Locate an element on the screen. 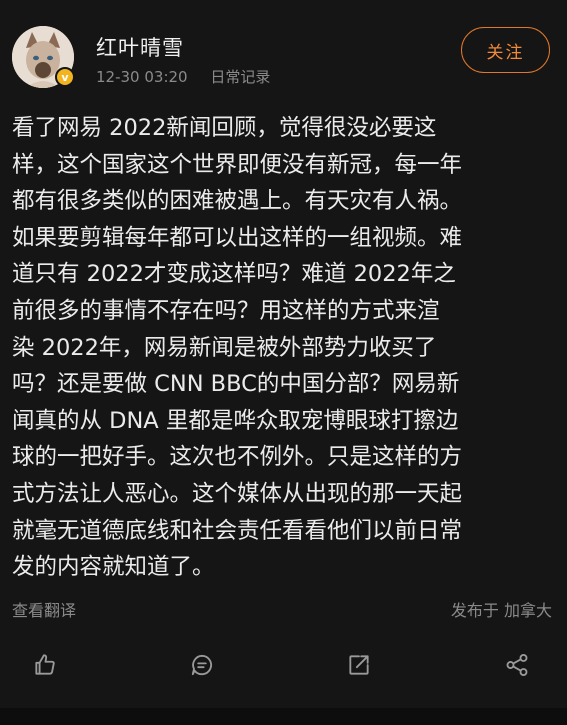 The image size is (567, 725). content-line: 看了网易 2022新闻回顾，觉得很没必要这 is located at coordinates (224, 128).